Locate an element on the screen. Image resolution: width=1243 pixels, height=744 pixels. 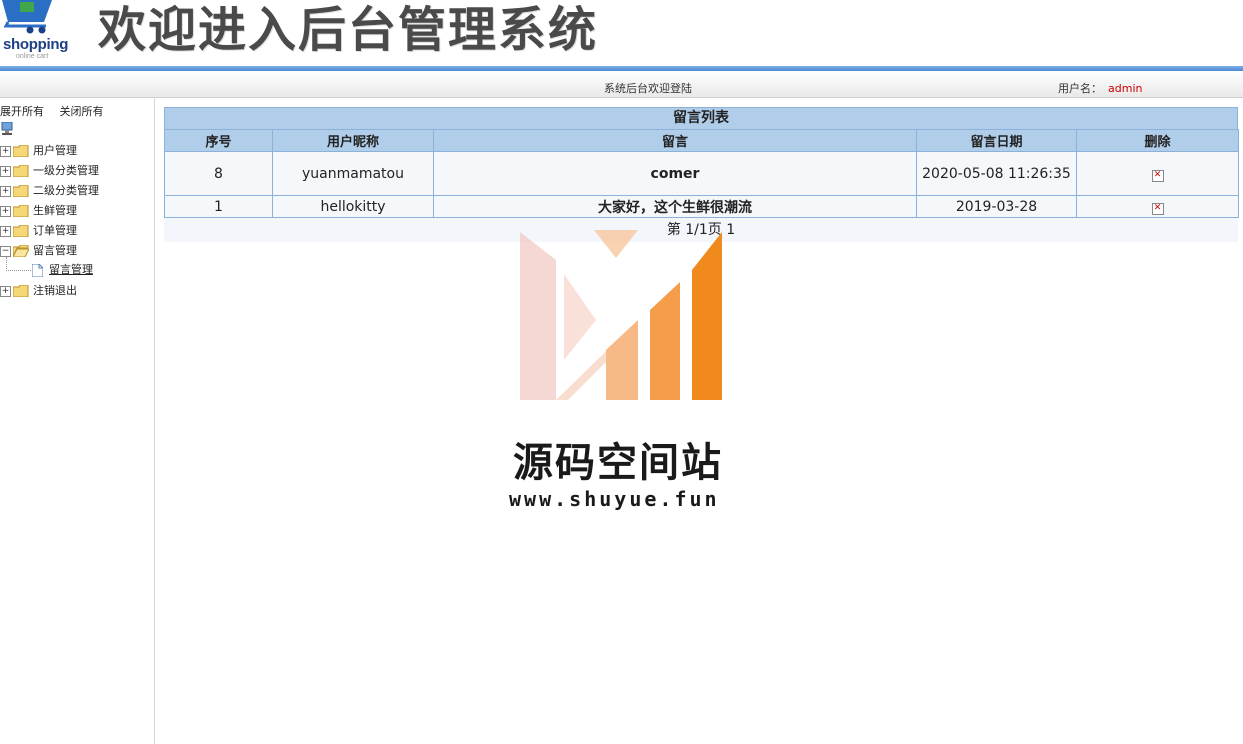
info-bar: 系统后台欢迎登陆 用户名： admin is located at coordinates (621, 84).